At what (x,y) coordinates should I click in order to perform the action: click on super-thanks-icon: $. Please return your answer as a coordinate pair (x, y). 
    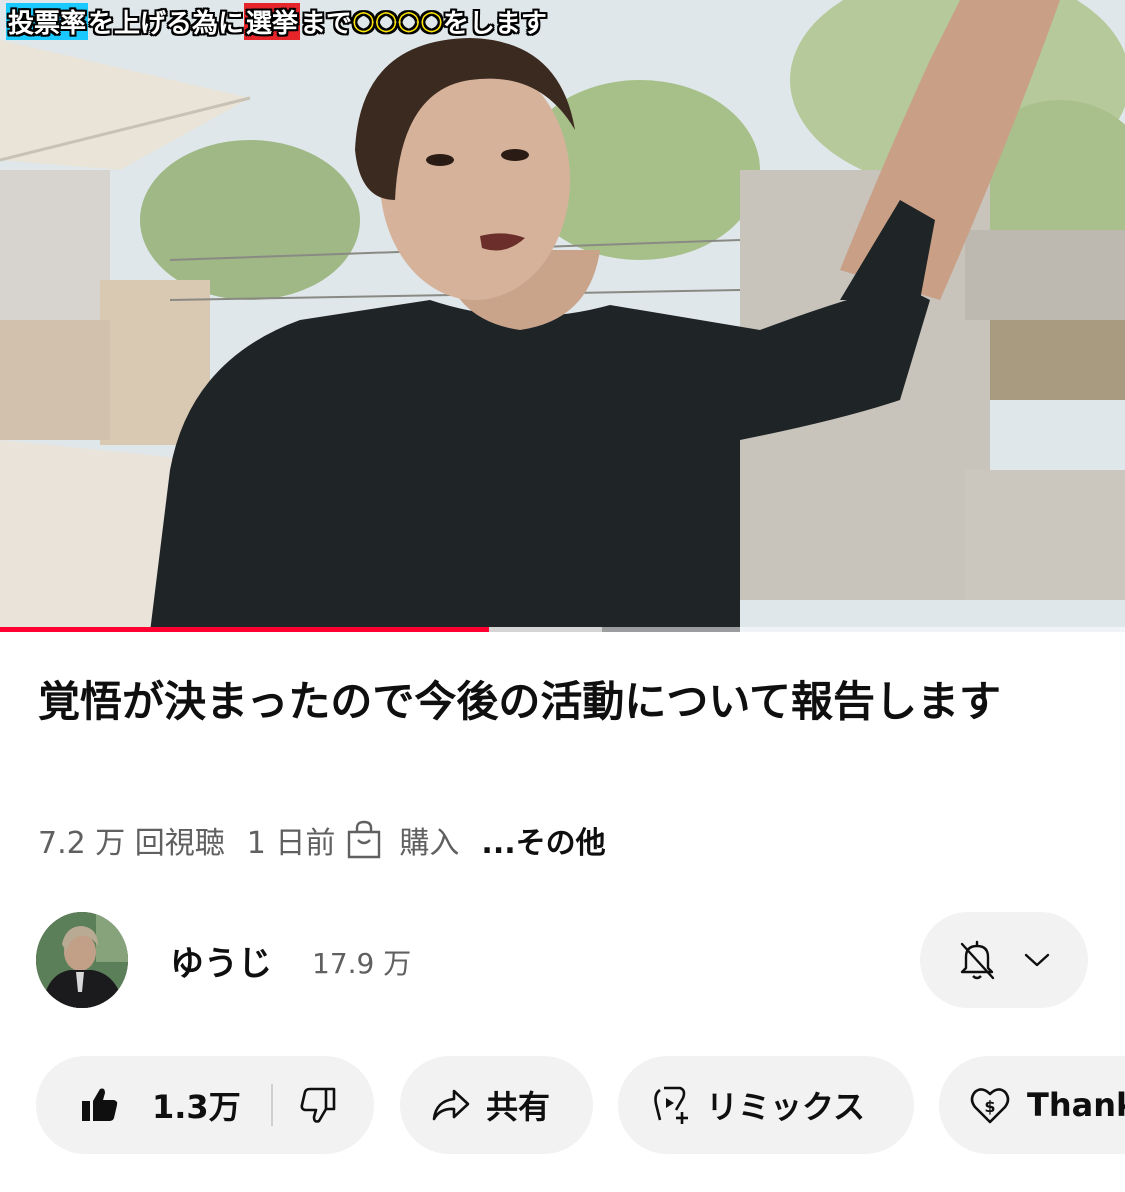
    Looking at the image, I should click on (990, 1106).